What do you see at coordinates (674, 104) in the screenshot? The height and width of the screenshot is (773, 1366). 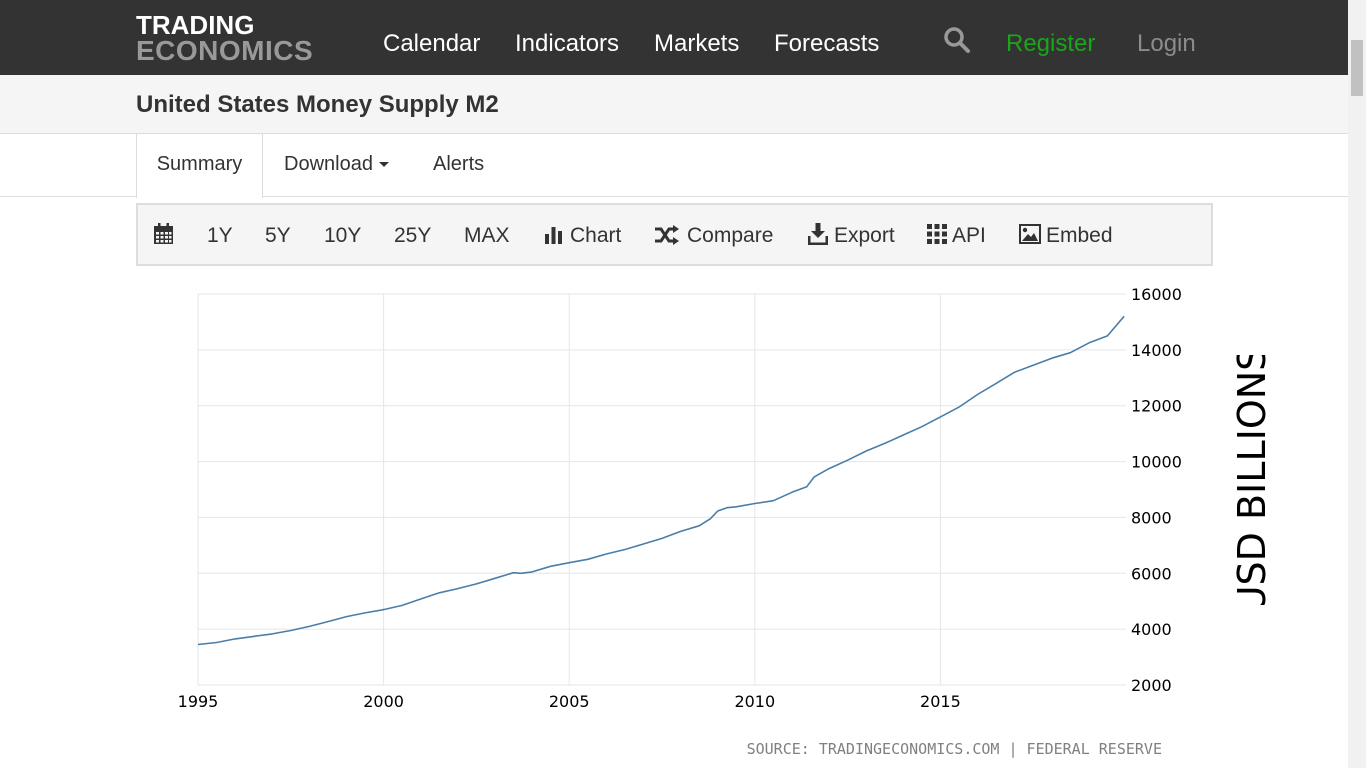 I see `title-bar: United States Money Supply M2` at bounding box center [674, 104].